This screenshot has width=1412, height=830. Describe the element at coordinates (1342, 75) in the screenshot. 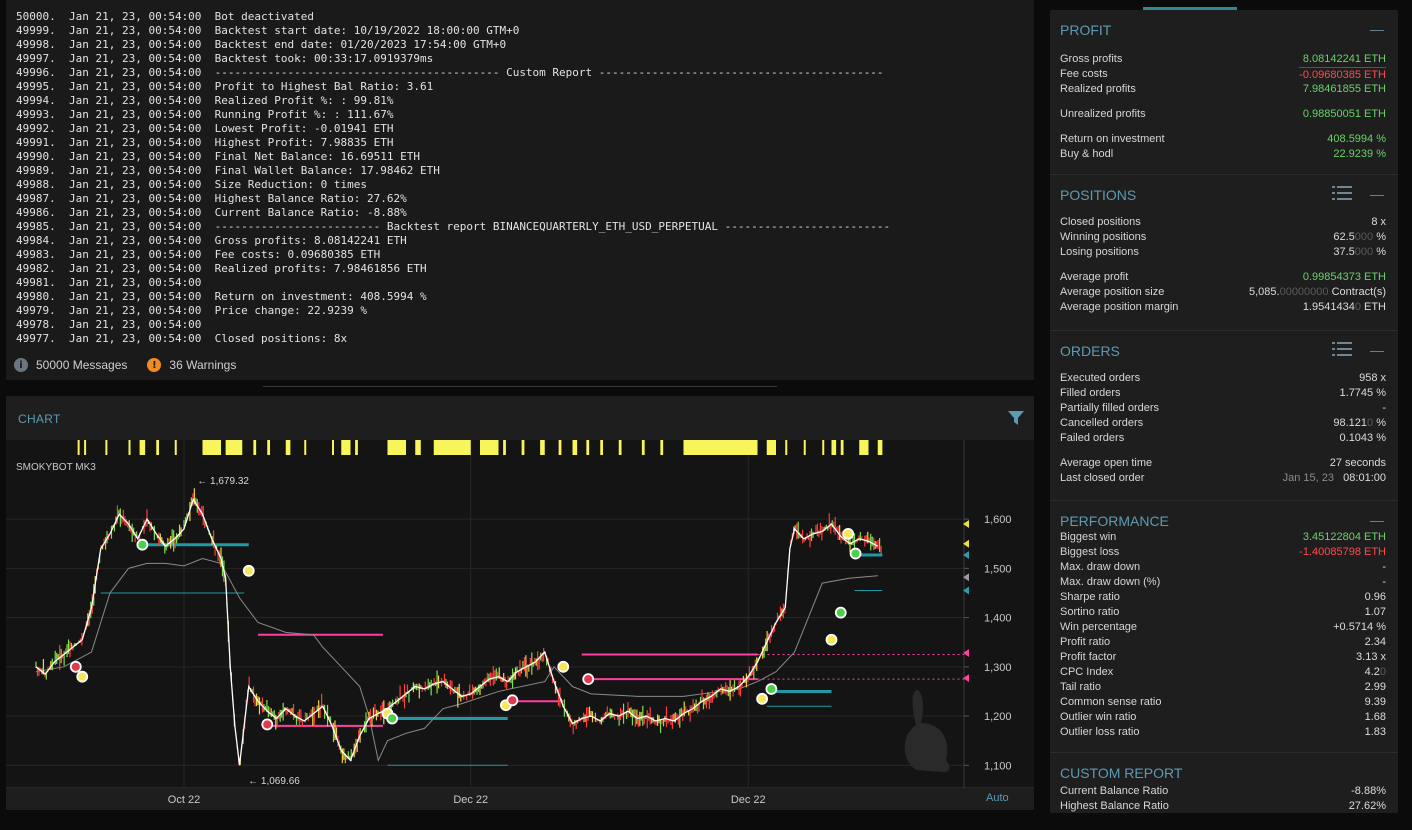

I see `stat-value-main: -0.09680385 ETH` at that location.